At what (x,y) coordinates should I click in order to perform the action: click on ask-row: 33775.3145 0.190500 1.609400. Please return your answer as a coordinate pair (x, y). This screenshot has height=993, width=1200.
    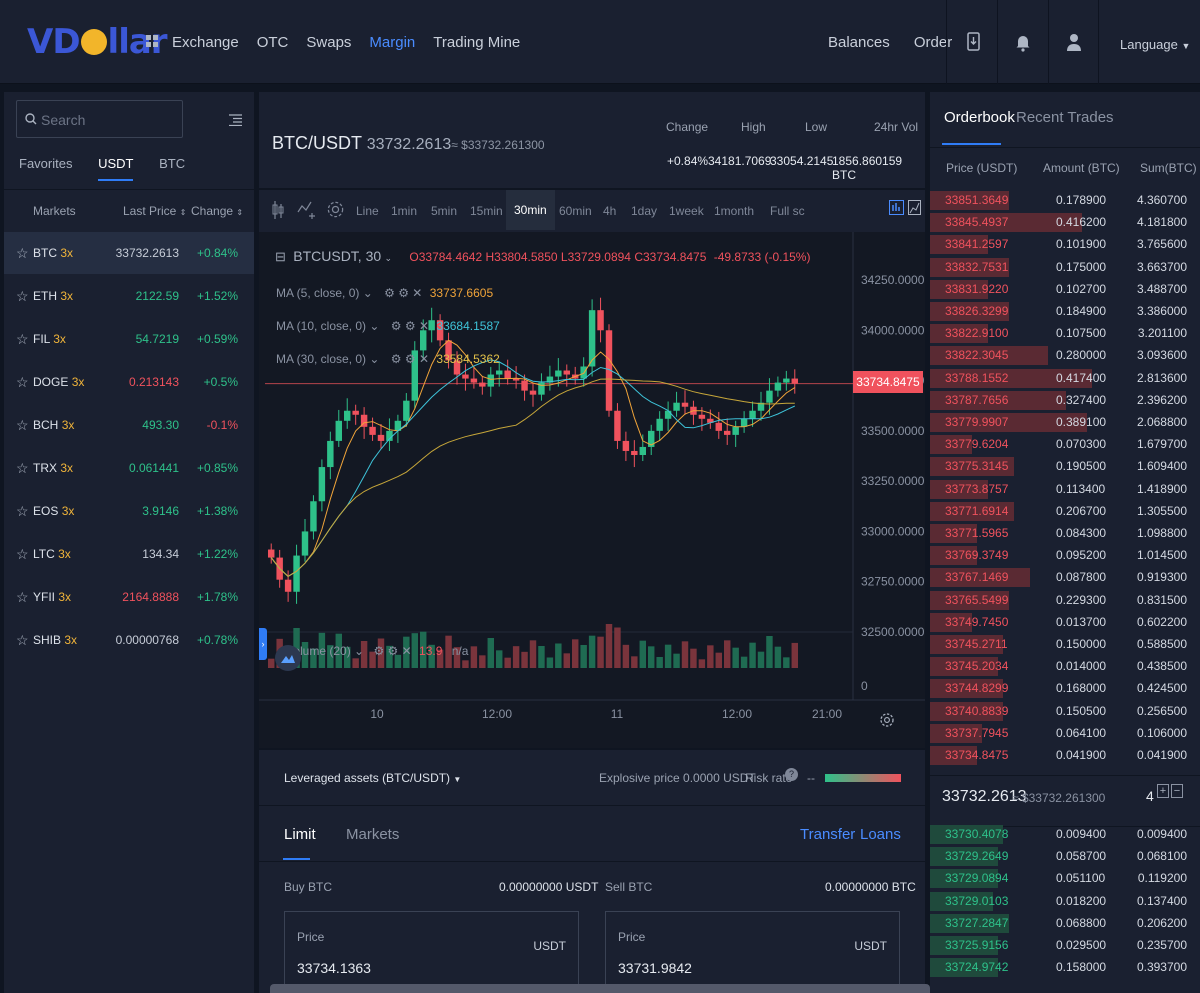
    Looking at the image, I should click on (1061, 466).